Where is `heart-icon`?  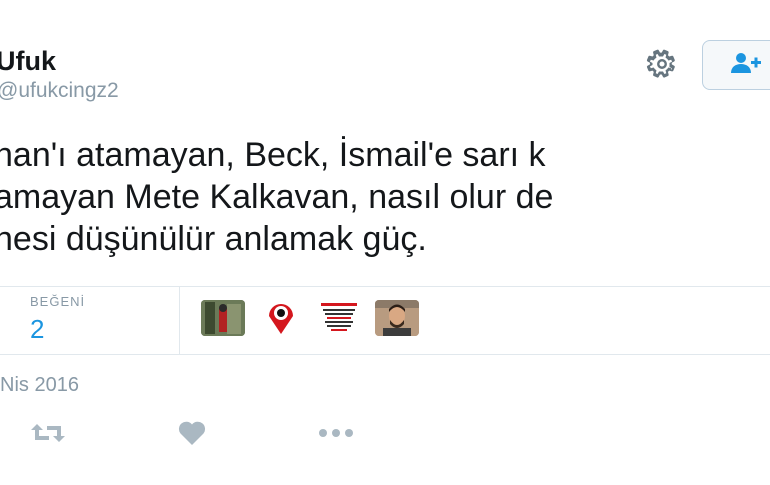
heart-icon is located at coordinates (192, 435).